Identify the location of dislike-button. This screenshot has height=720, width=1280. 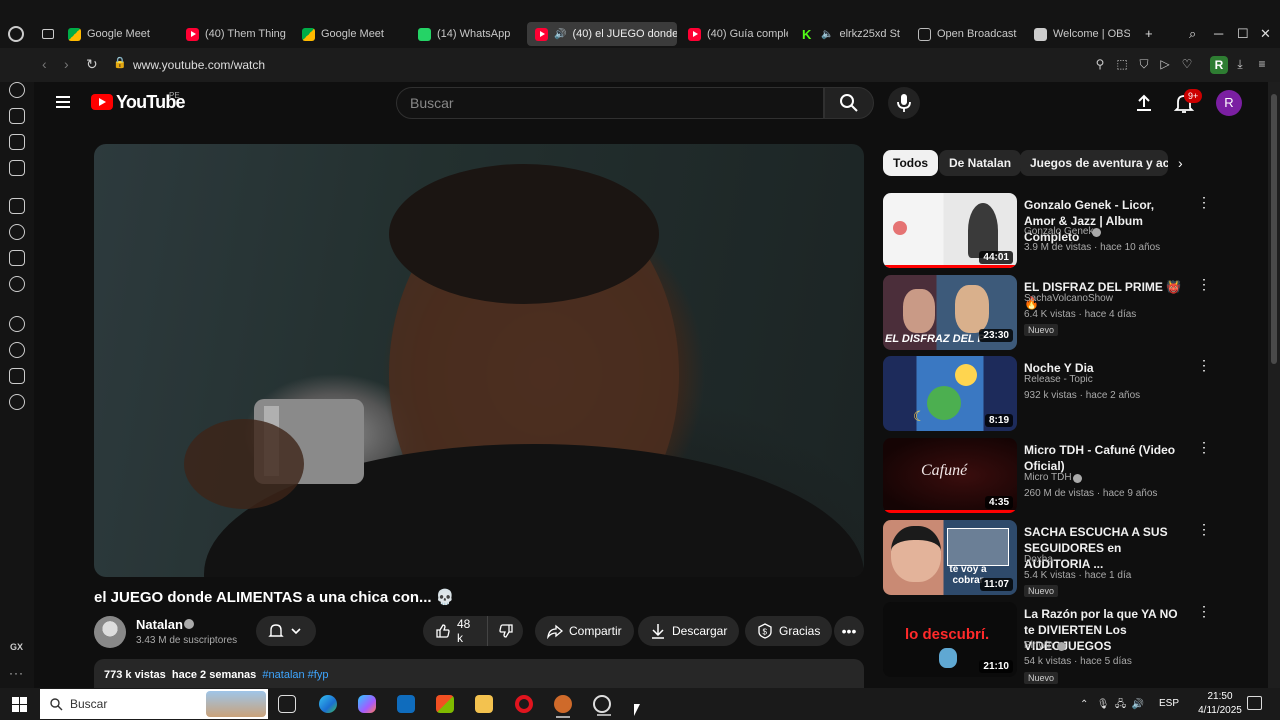
(505, 631).